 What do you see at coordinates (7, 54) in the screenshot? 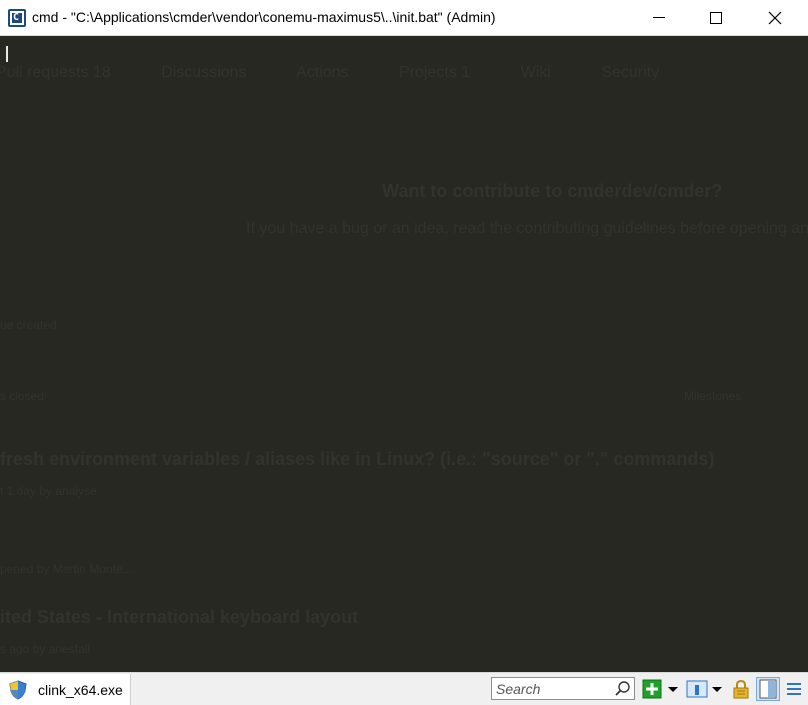
I see `text-cursor` at bounding box center [7, 54].